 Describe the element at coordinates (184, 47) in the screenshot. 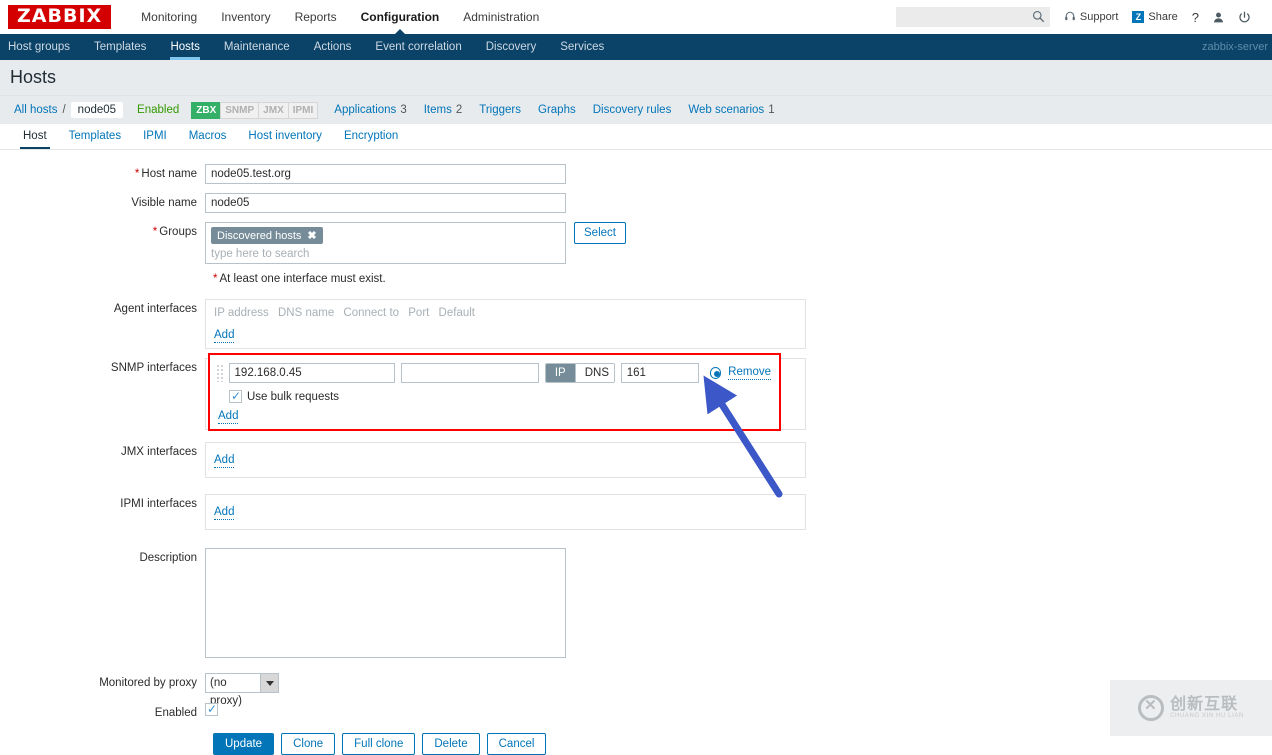

I see `subnav-hosts: Hosts` at that location.